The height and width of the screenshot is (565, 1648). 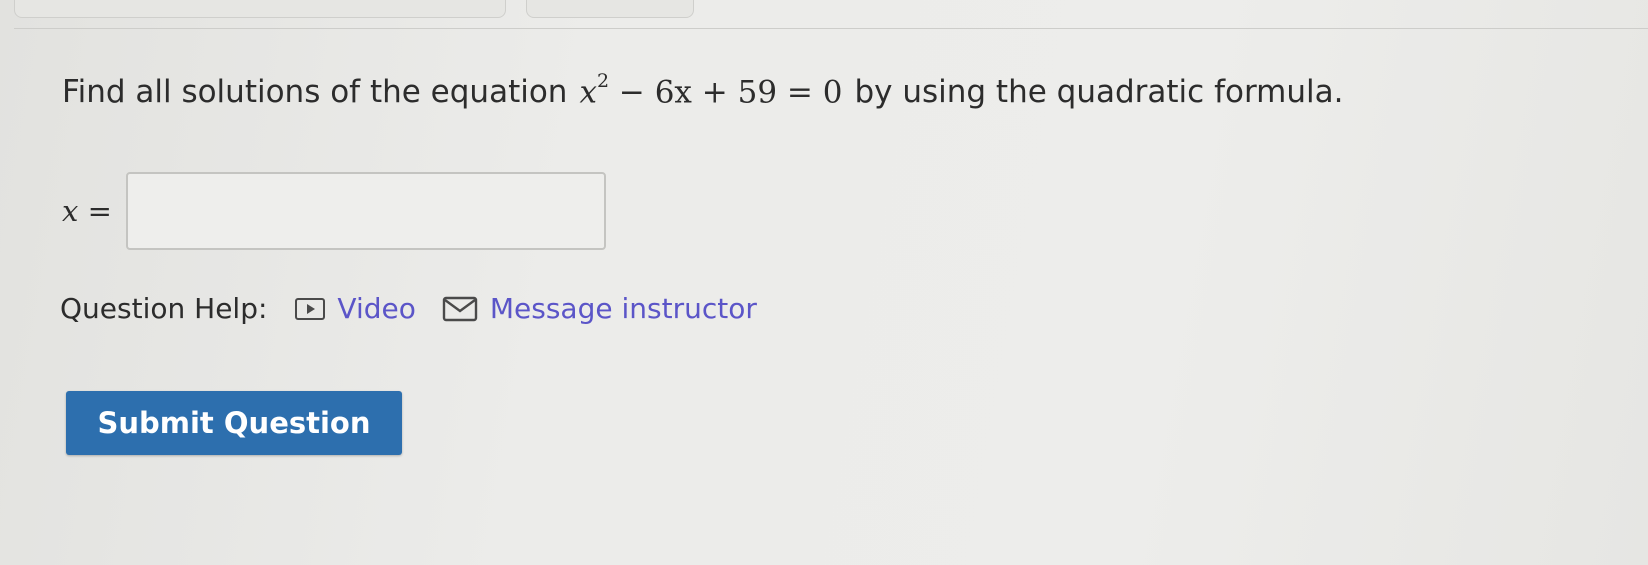 What do you see at coordinates (726, 92) in the screenshot?
I see `equation-rest: − 6x + 59 = 0` at bounding box center [726, 92].